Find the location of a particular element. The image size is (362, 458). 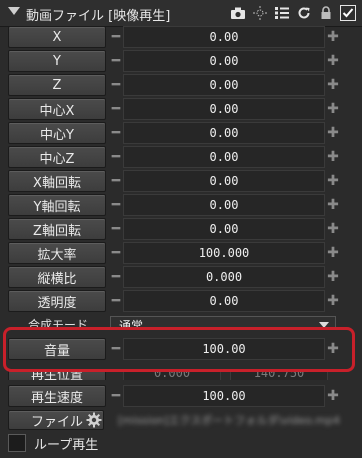

file-button-label: ファイル is located at coordinates (57, 422).